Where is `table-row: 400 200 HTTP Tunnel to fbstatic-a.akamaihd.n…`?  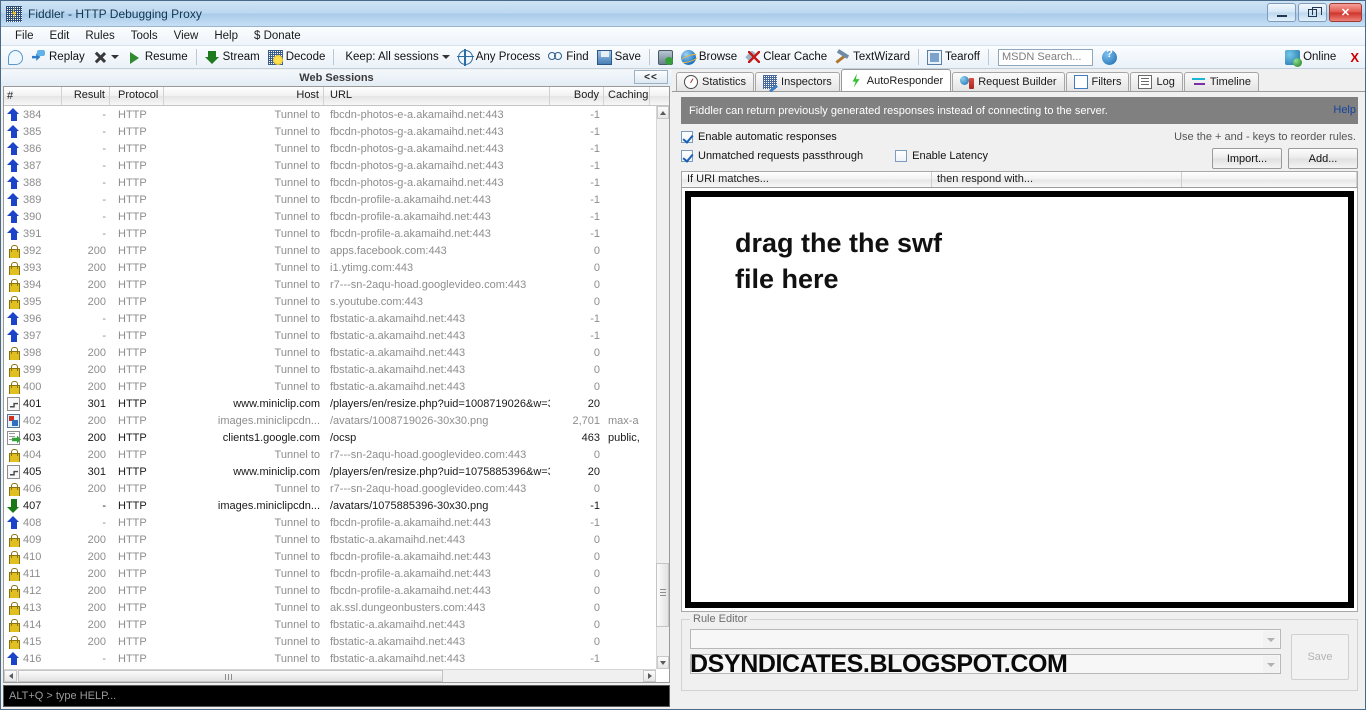 table-row: 400 200 HTTP Tunnel to fbstatic-a.akamaihd.n… is located at coordinates (330, 386).